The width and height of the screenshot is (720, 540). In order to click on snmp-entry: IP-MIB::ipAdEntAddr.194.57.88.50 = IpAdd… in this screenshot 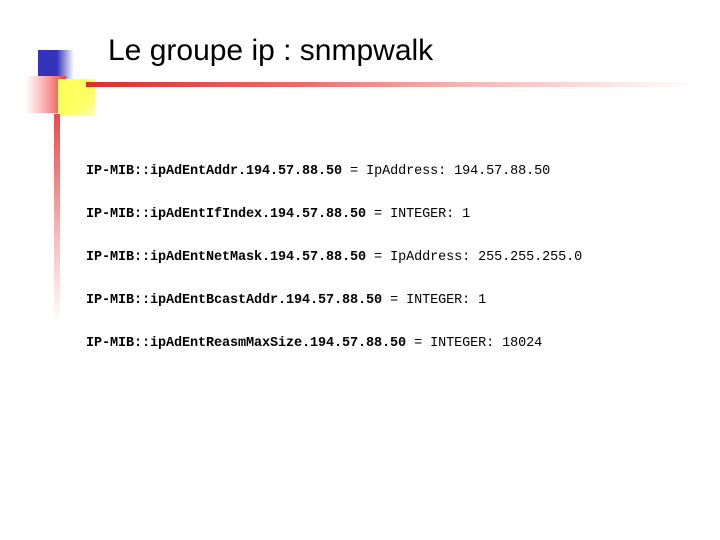, I will do `click(386, 172)`.